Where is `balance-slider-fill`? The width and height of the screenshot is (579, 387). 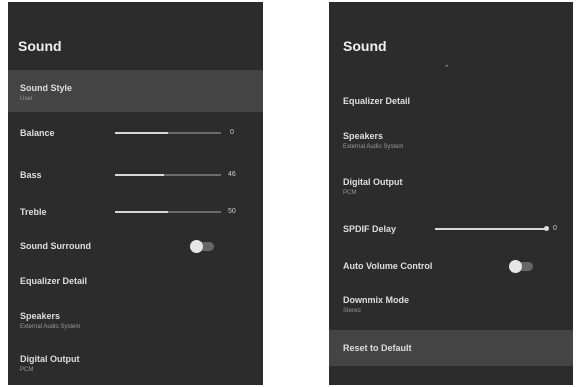
balance-slider-fill is located at coordinates (141, 133).